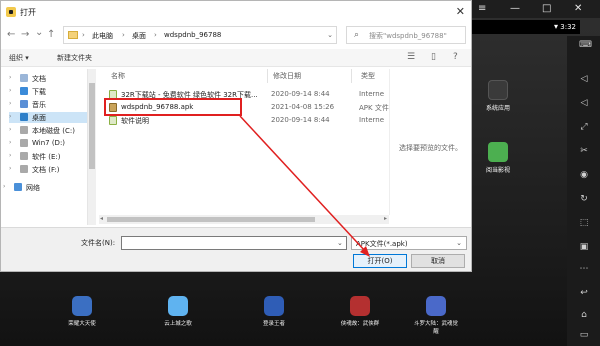  Describe the element at coordinates (498, 96) in the screenshot. I see `desktop-app-system: 系统应用` at that location.